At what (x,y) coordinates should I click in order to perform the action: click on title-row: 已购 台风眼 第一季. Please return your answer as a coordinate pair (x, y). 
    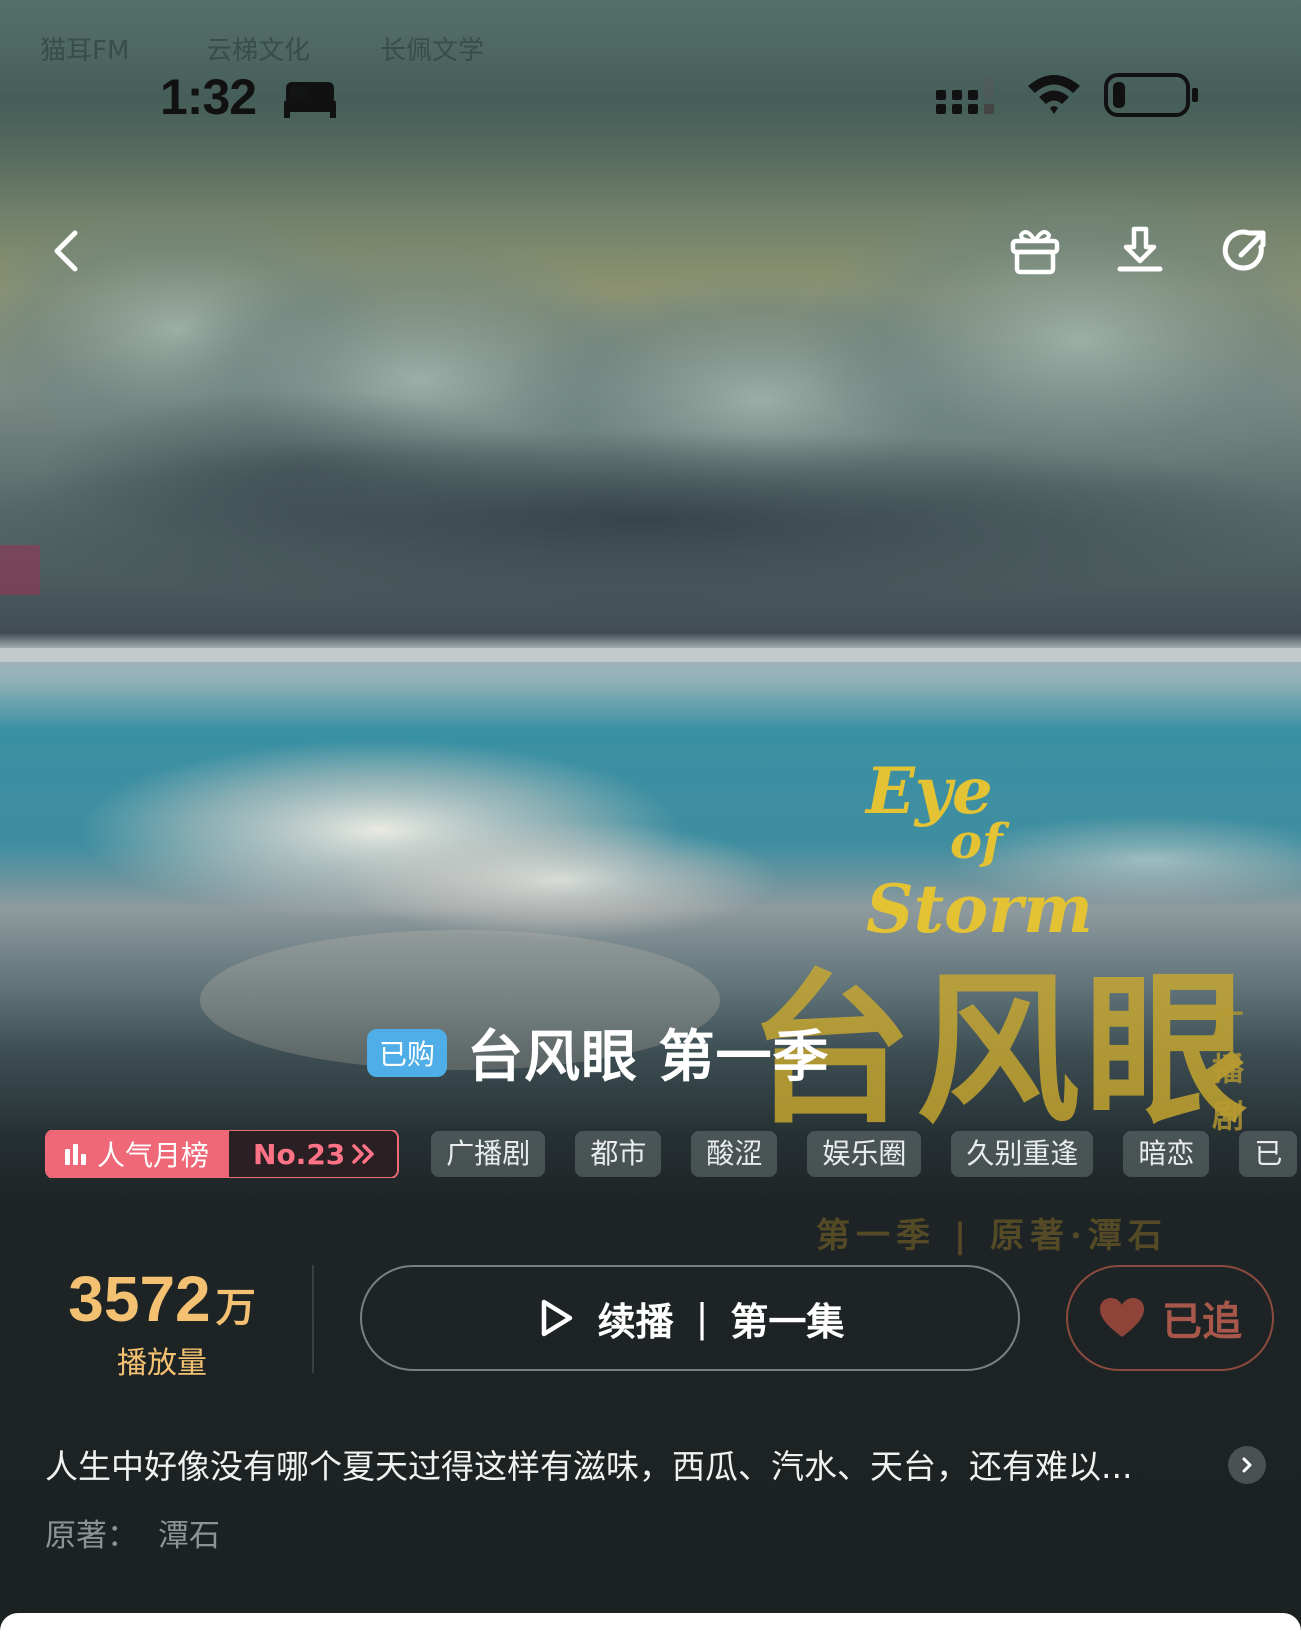
    Looking at the image, I should click on (598, 1052).